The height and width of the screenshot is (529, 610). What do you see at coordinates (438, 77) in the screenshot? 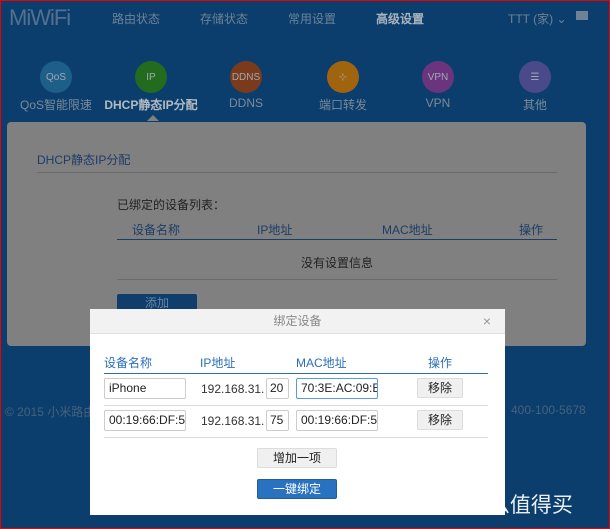
I see `tool-icon-4: VPN` at bounding box center [438, 77].